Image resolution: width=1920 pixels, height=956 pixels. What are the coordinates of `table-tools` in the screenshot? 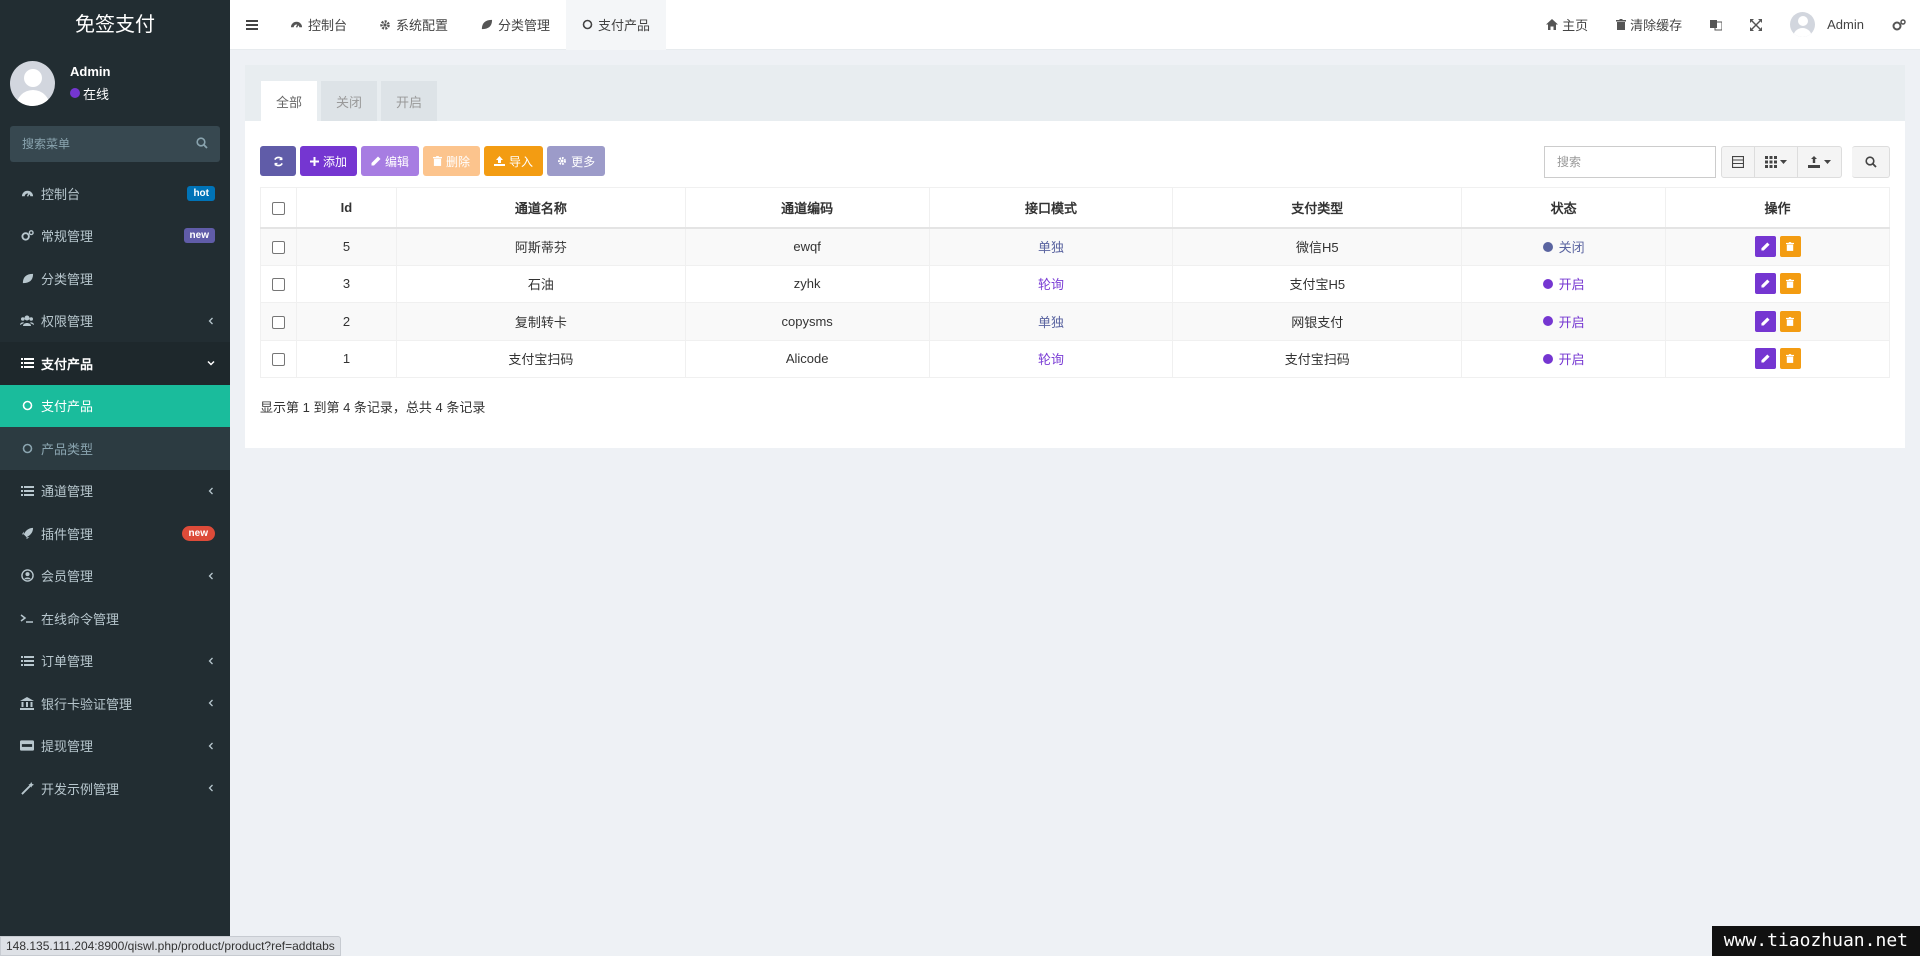 It's located at (1717, 162).